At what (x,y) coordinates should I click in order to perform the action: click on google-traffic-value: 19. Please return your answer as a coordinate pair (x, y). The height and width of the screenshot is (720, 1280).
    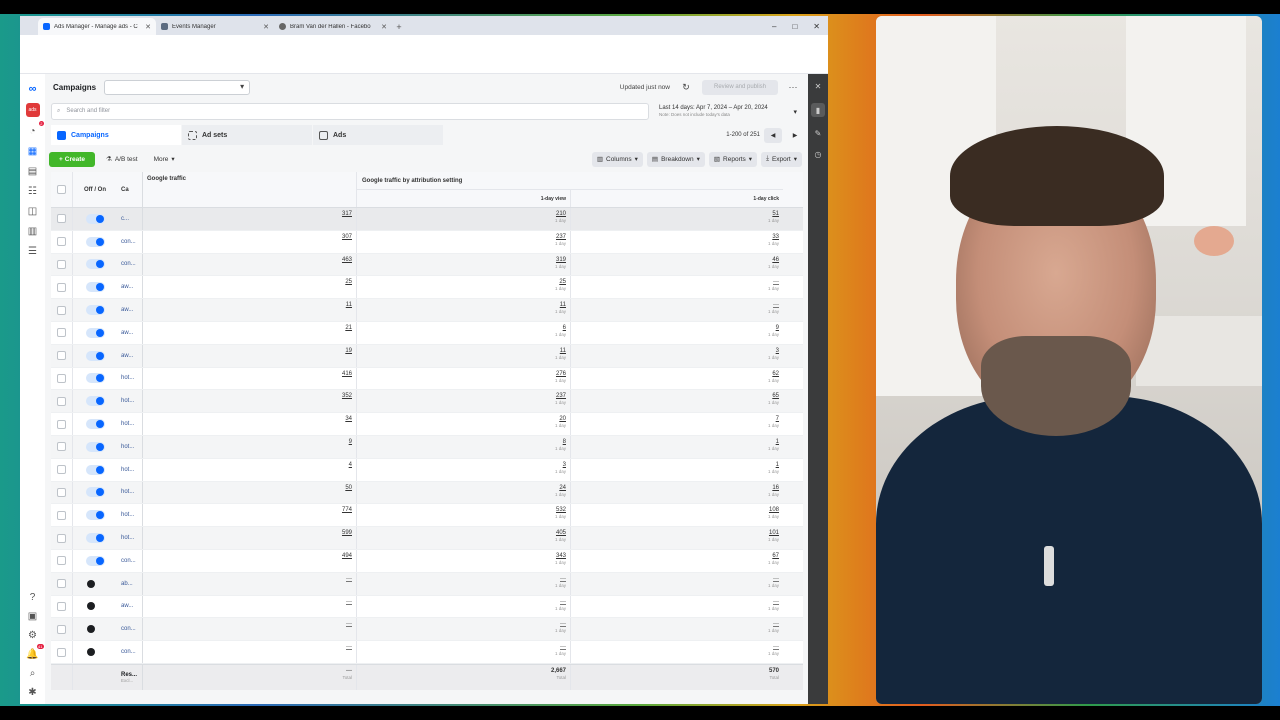
    Looking at the image, I should click on (348, 351).